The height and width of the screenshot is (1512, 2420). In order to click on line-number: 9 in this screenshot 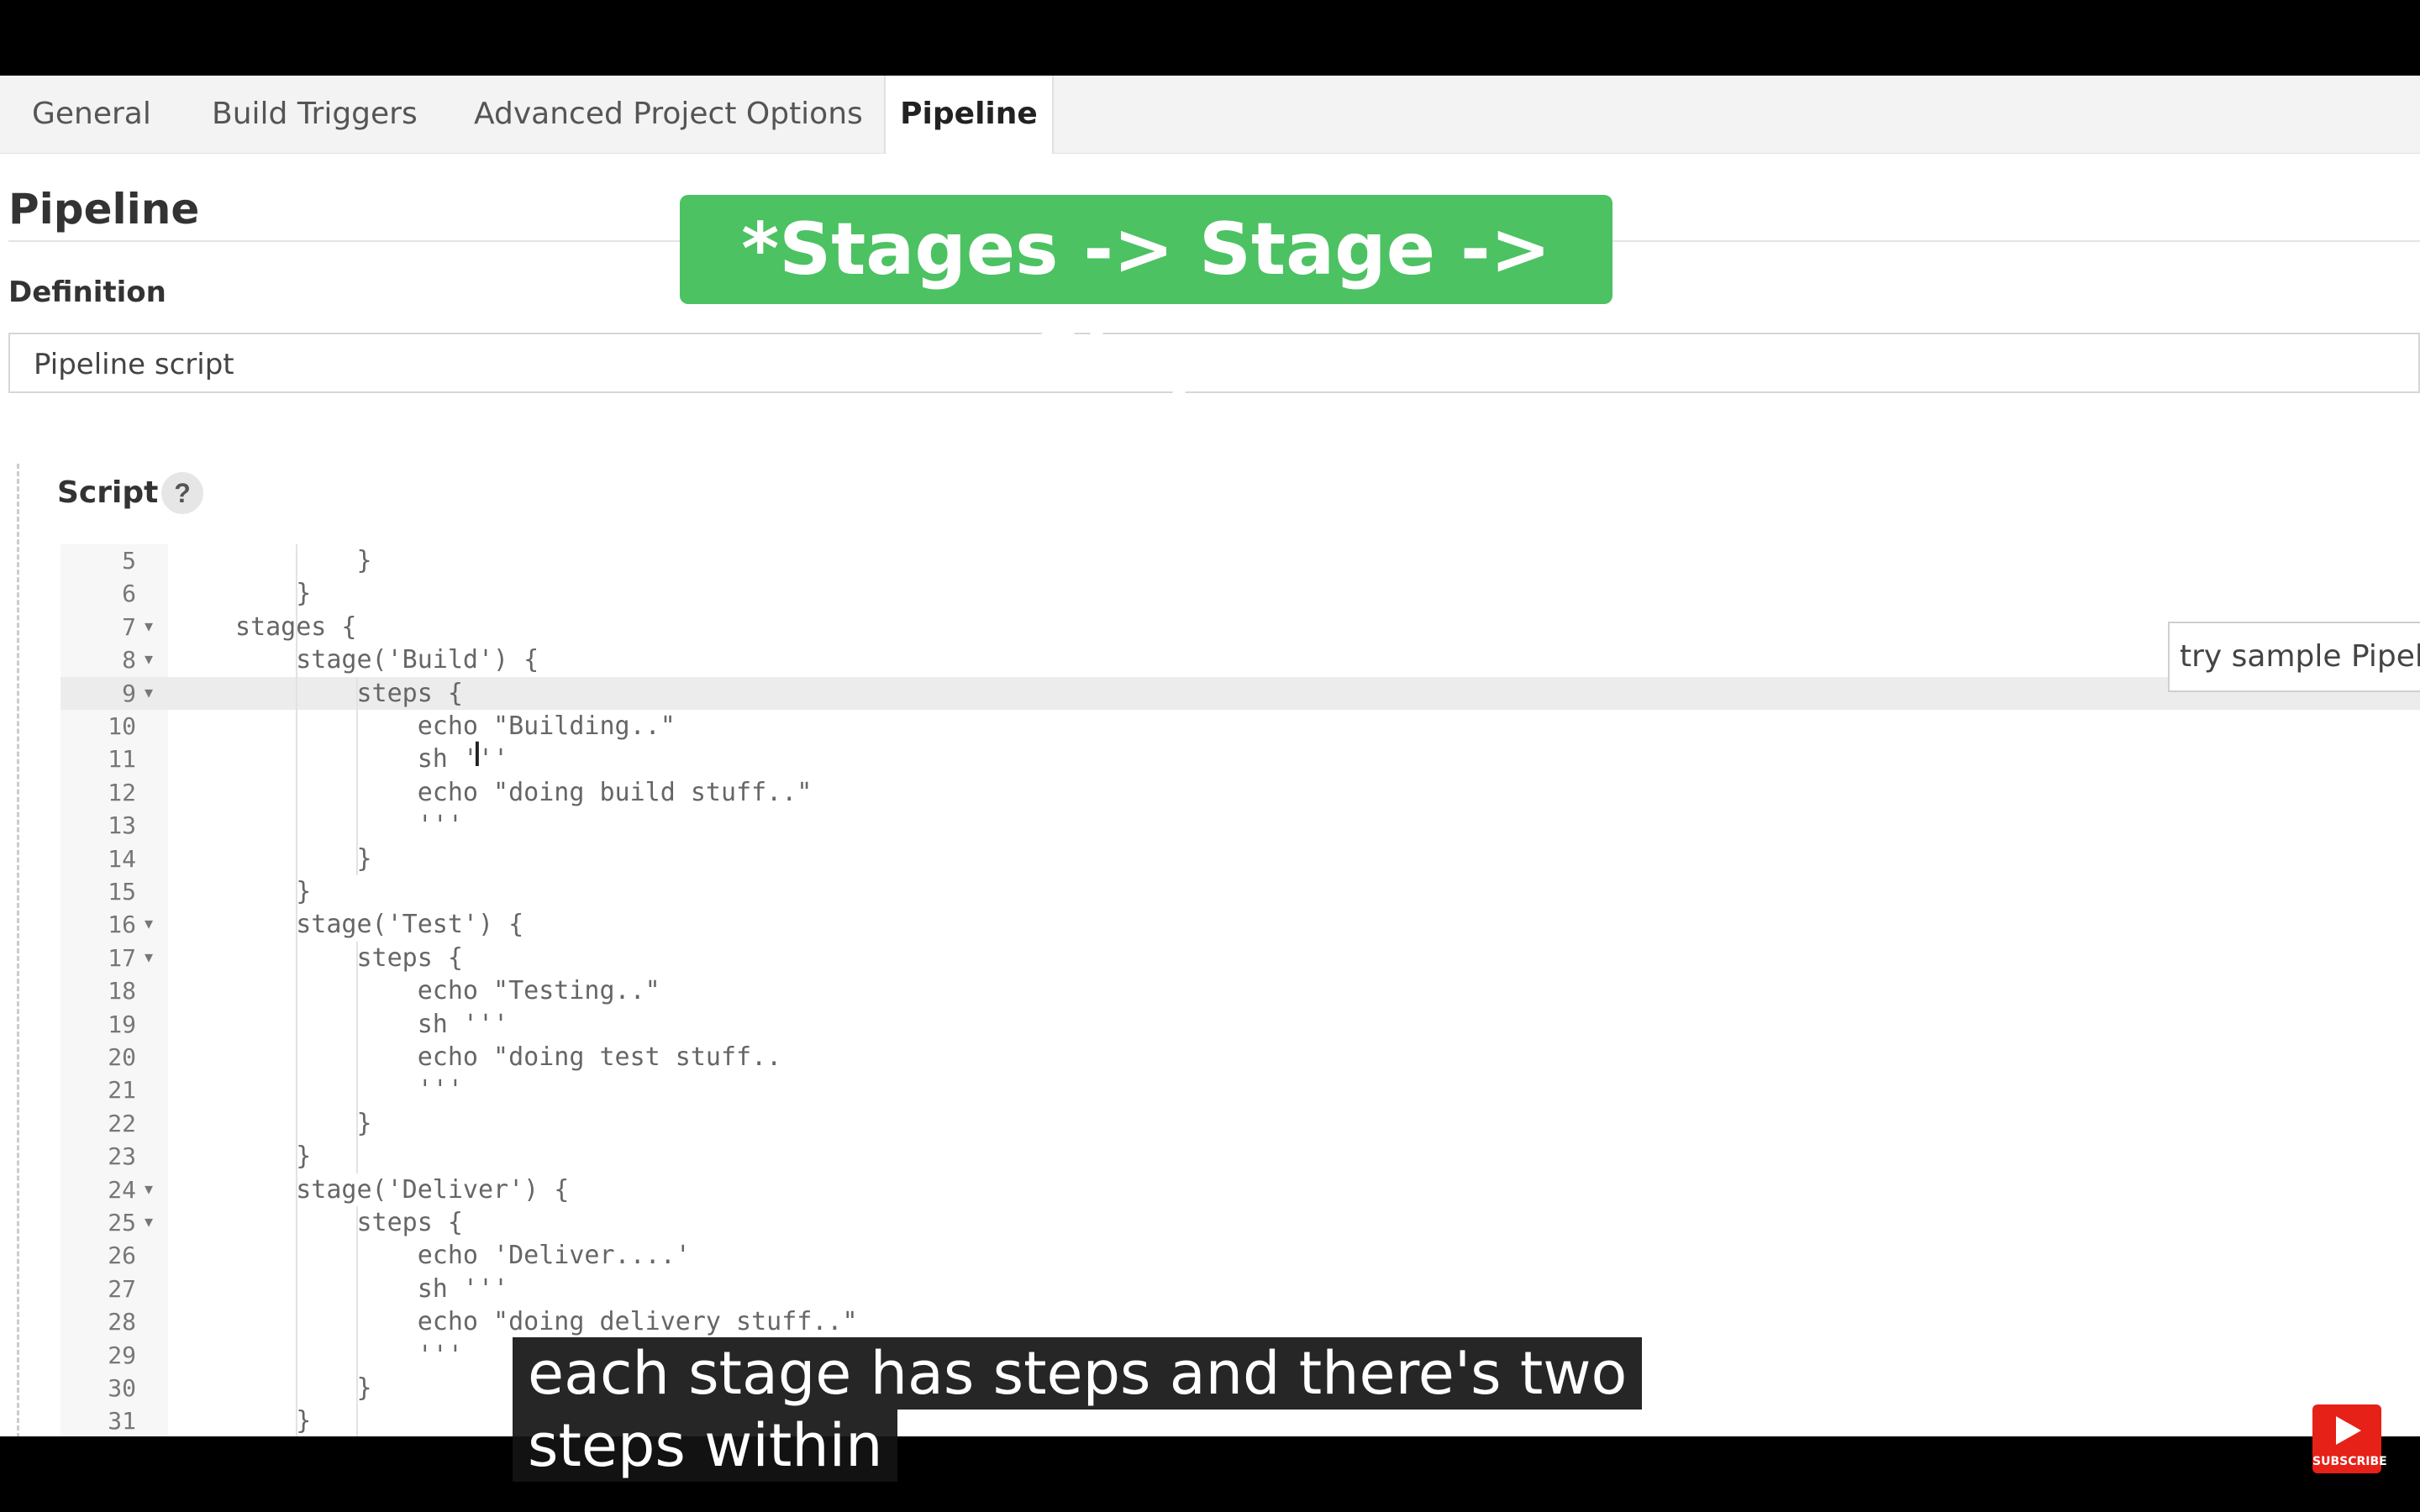, I will do `click(129, 693)`.